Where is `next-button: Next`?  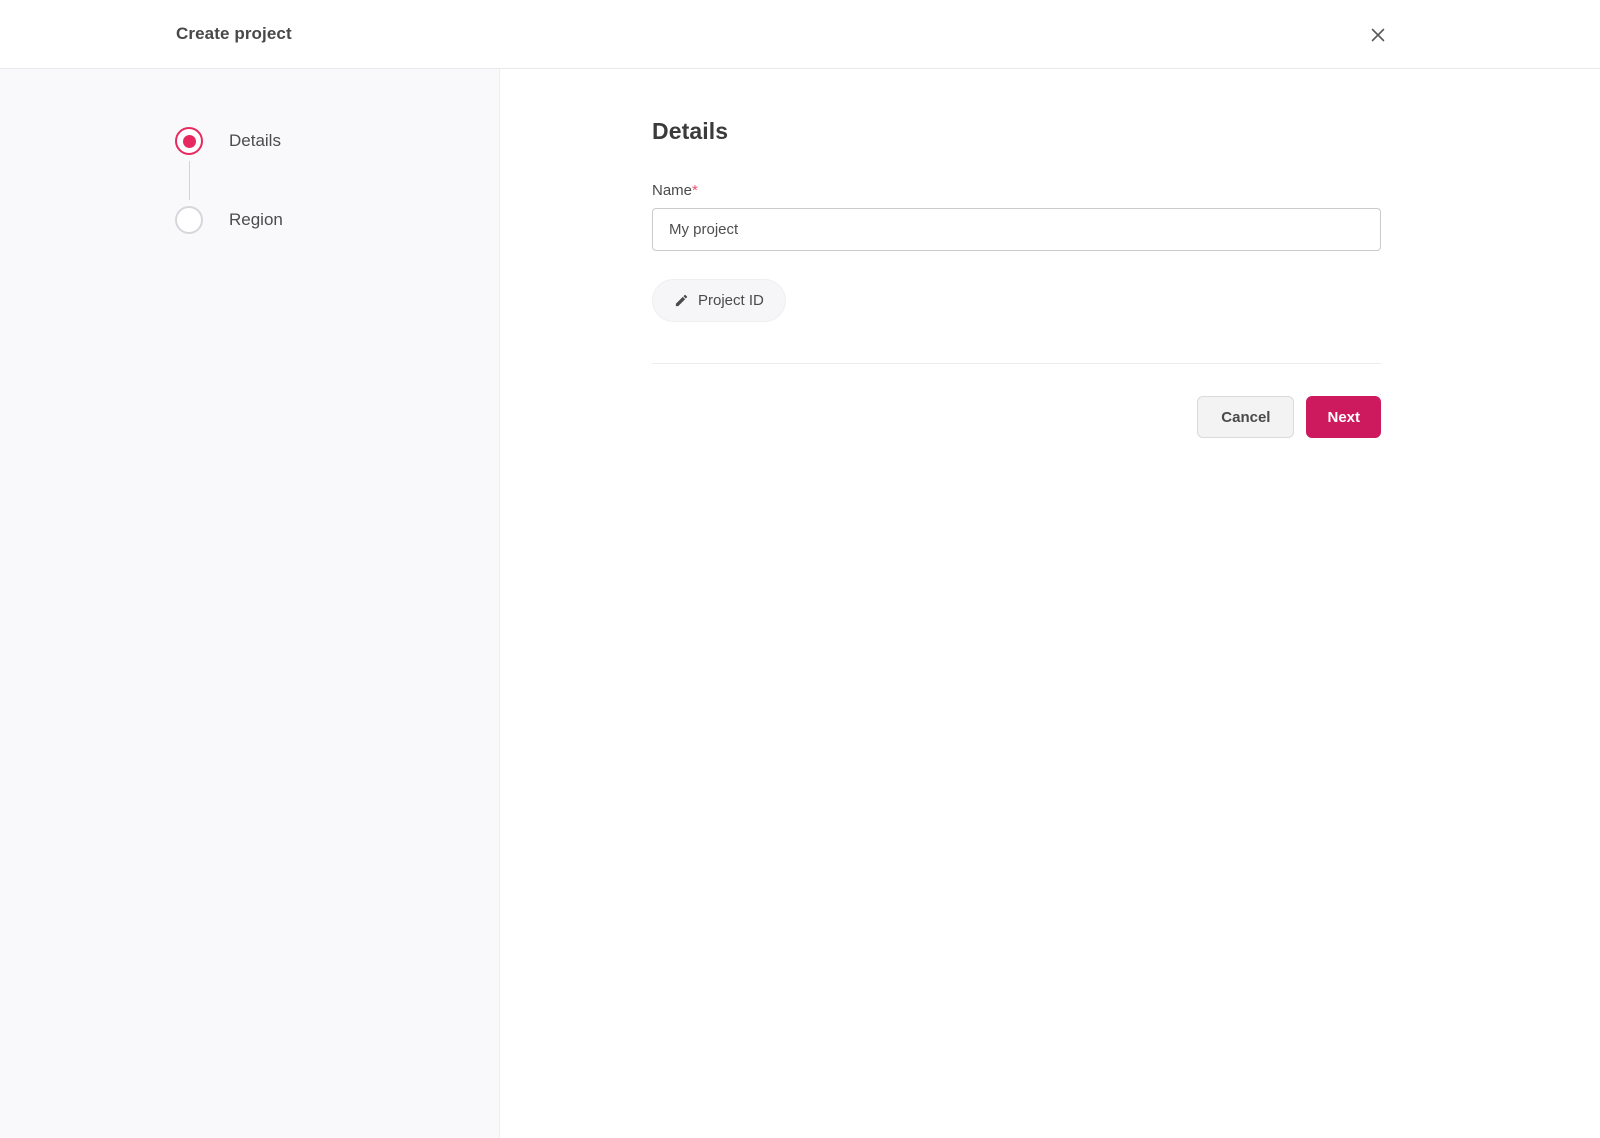 next-button: Next is located at coordinates (1343, 417).